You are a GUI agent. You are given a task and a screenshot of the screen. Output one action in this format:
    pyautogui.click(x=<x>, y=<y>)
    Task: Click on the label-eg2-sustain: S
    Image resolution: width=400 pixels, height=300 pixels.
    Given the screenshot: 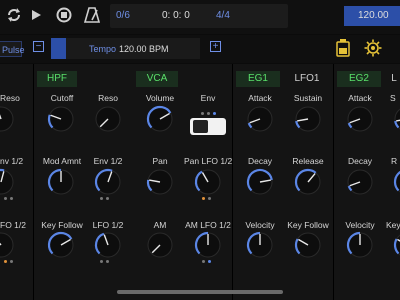 What is the action you would take?
    pyautogui.click(x=393, y=98)
    